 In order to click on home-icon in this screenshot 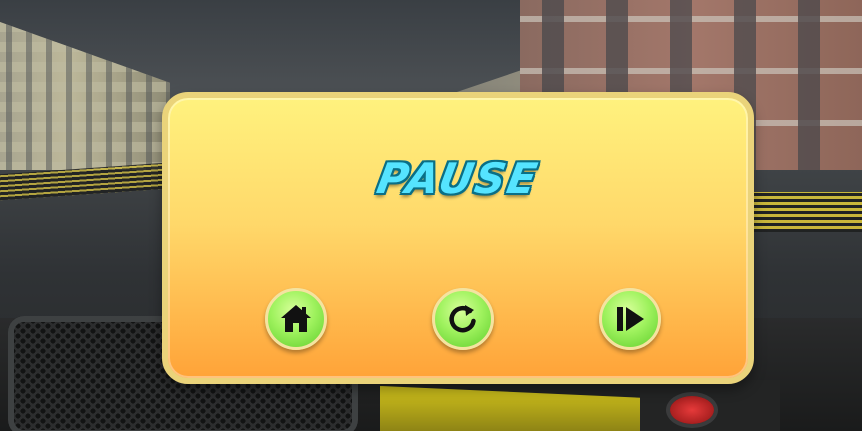, I will do `click(296, 319)`.